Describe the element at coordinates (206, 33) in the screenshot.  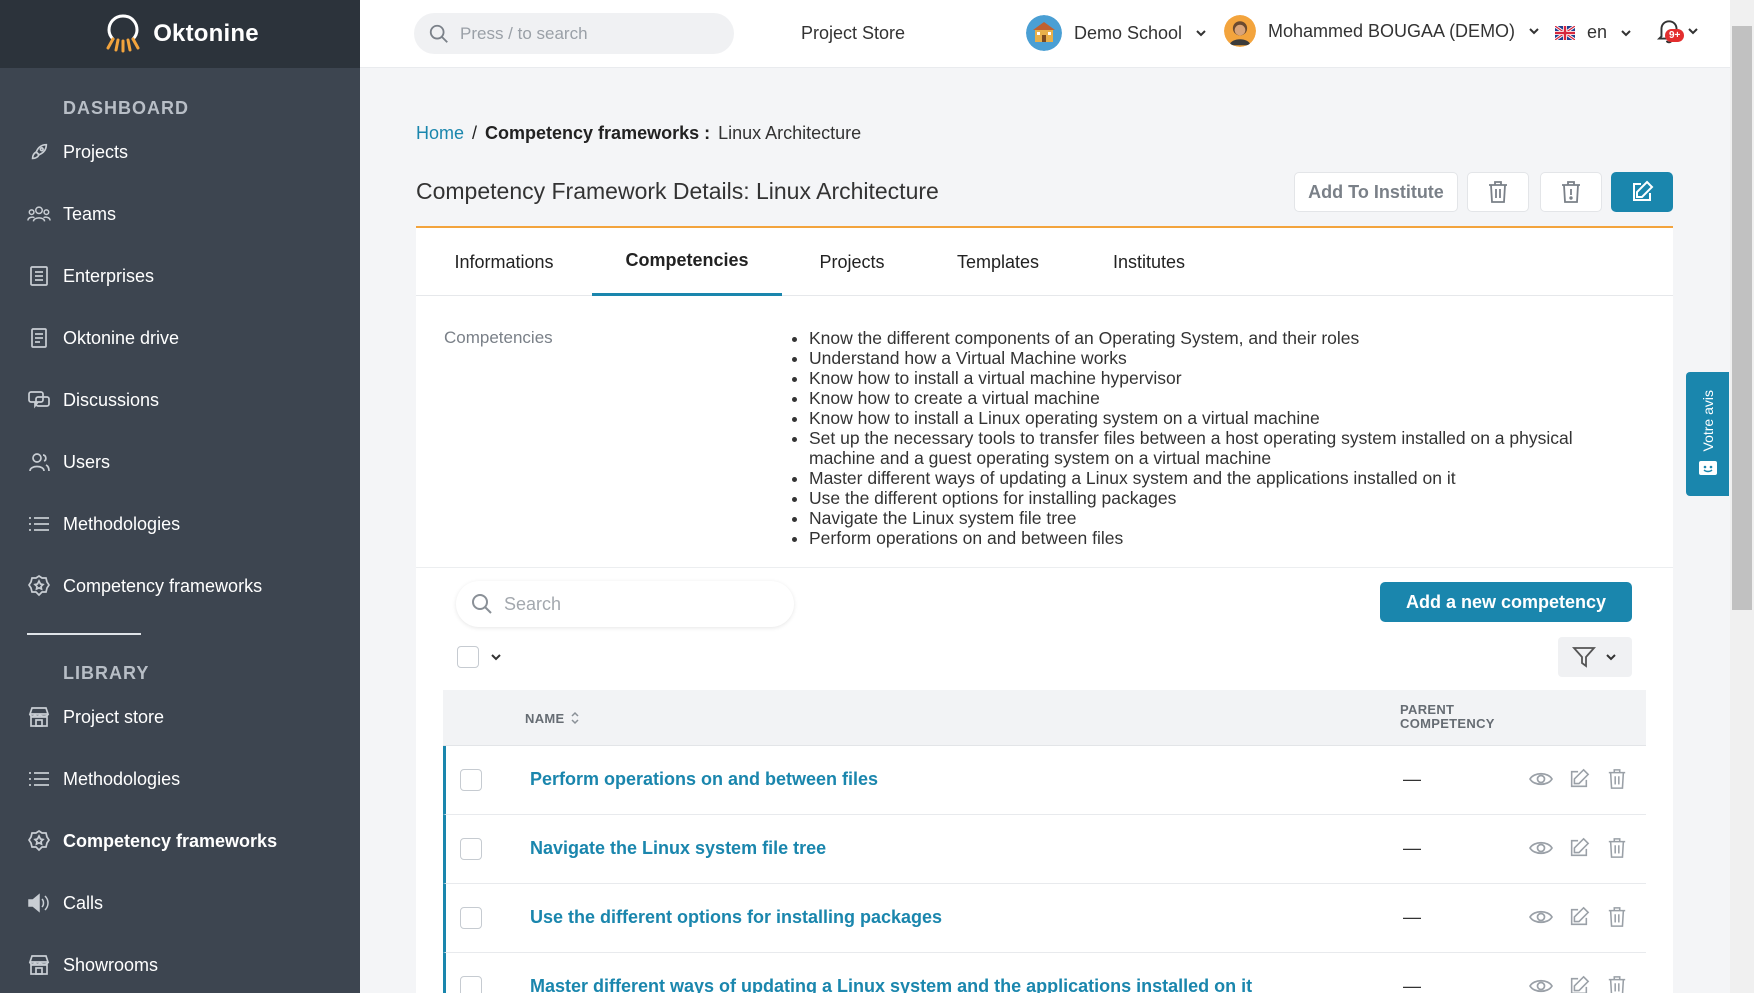
I see `app-name: Oktonine` at that location.